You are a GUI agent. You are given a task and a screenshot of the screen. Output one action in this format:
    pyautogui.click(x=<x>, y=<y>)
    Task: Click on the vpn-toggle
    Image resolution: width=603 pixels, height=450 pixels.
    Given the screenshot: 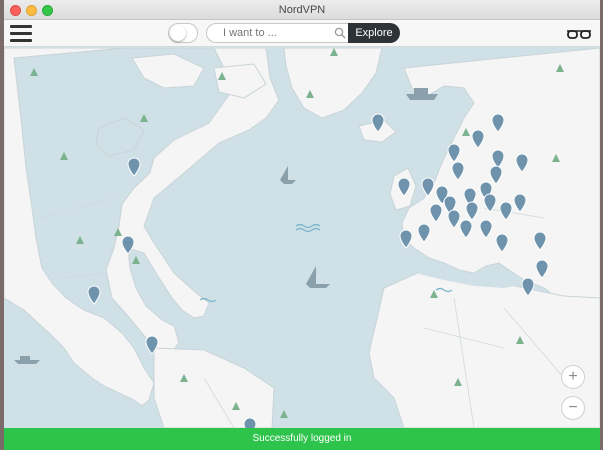 What is the action you would take?
    pyautogui.click(x=183, y=33)
    